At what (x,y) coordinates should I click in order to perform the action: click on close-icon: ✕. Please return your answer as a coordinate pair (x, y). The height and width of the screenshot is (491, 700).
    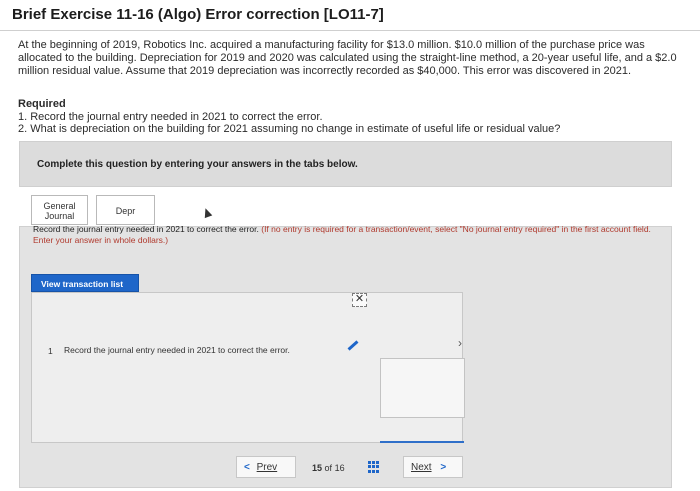
    Looking at the image, I should click on (359, 300).